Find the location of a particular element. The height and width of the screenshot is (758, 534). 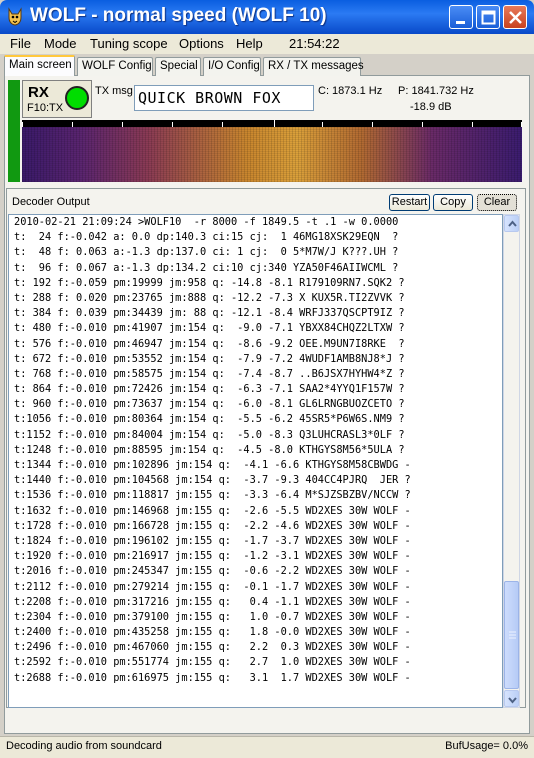

tx-msg-field: QUICK BROWN FOX is located at coordinates (224, 98).